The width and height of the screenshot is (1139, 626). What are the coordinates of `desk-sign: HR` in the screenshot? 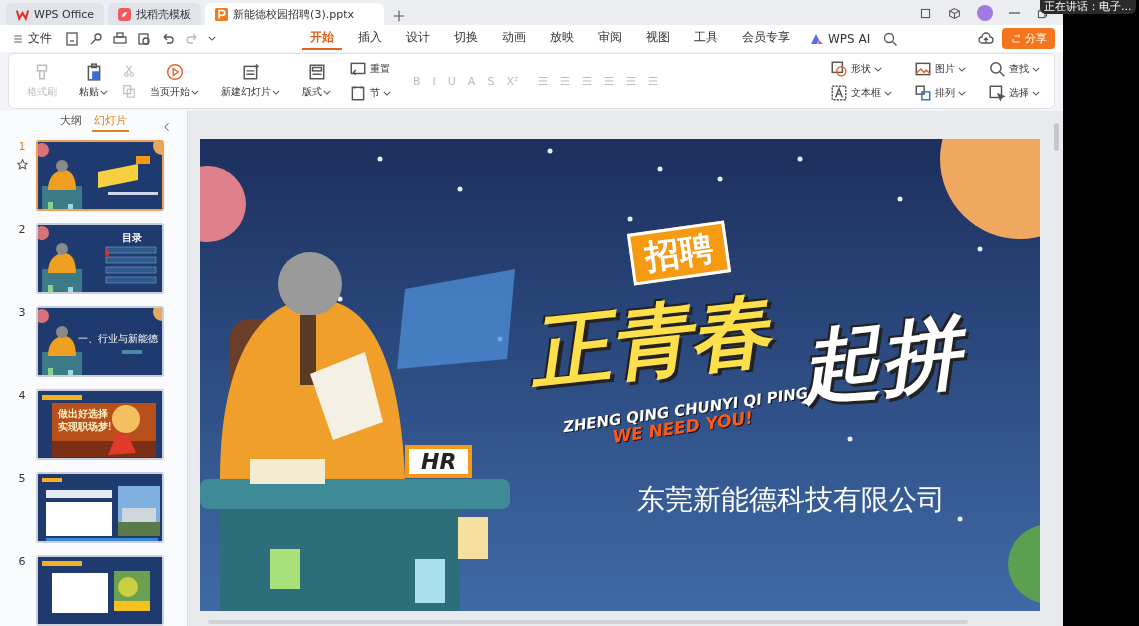 It's located at (439, 461).